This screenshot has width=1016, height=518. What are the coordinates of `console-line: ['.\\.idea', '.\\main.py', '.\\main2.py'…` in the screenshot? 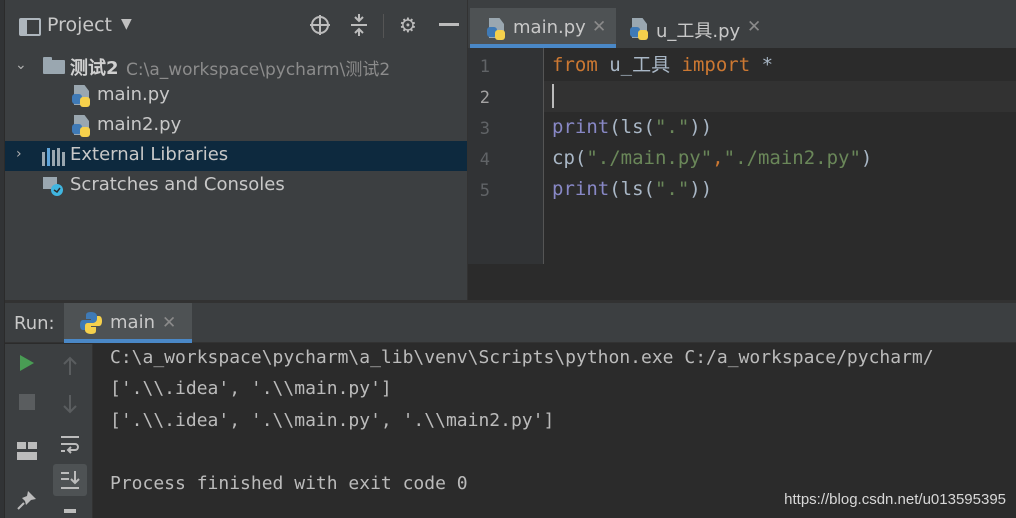 It's located at (332, 420).